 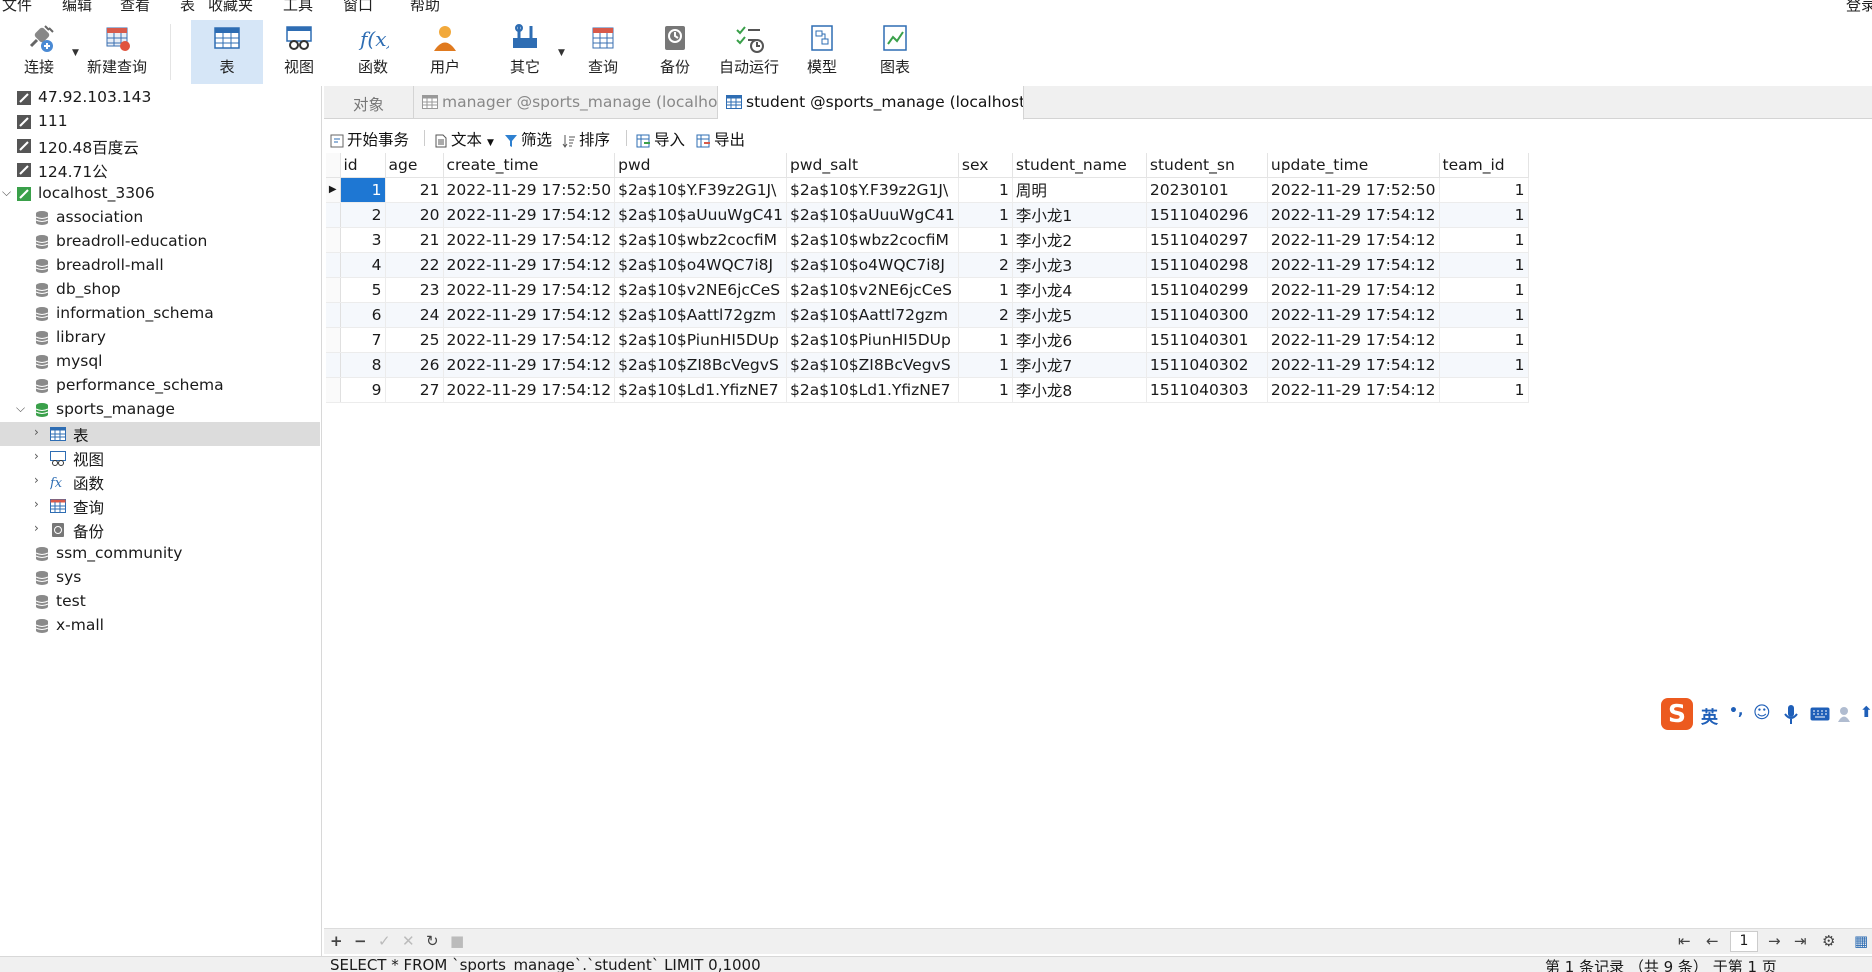 What do you see at coordinates (1861, 941) in the screenshot?
I see `grid-view-icon: ▦` at bounding box center [1861, 941].